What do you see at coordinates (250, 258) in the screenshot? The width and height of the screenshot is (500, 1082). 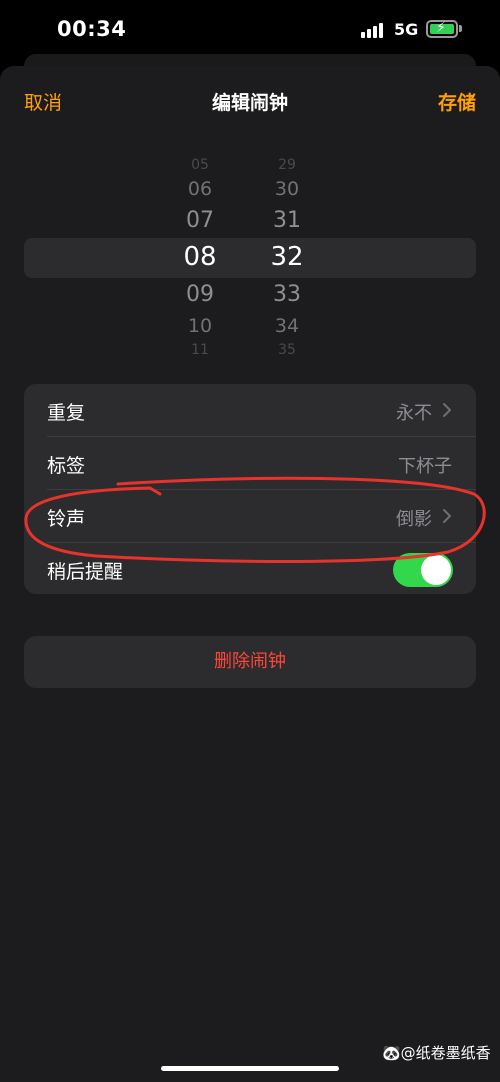 I see `picker-selection-band` at bounding box center [250, 258].